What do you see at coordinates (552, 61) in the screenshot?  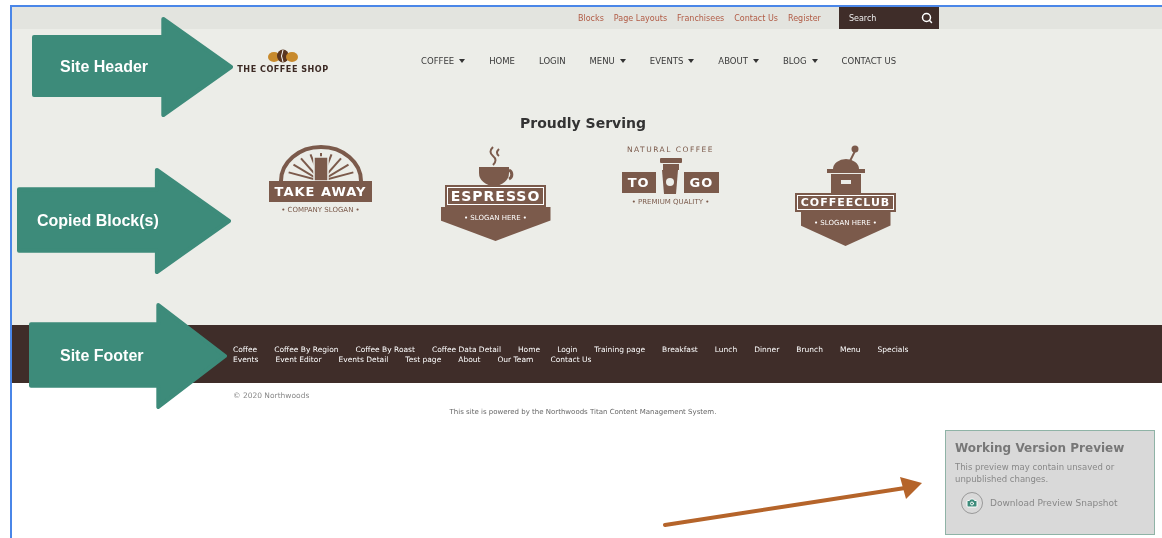 I see `nav-item: LOGIN` at bounding box center [552, 61].